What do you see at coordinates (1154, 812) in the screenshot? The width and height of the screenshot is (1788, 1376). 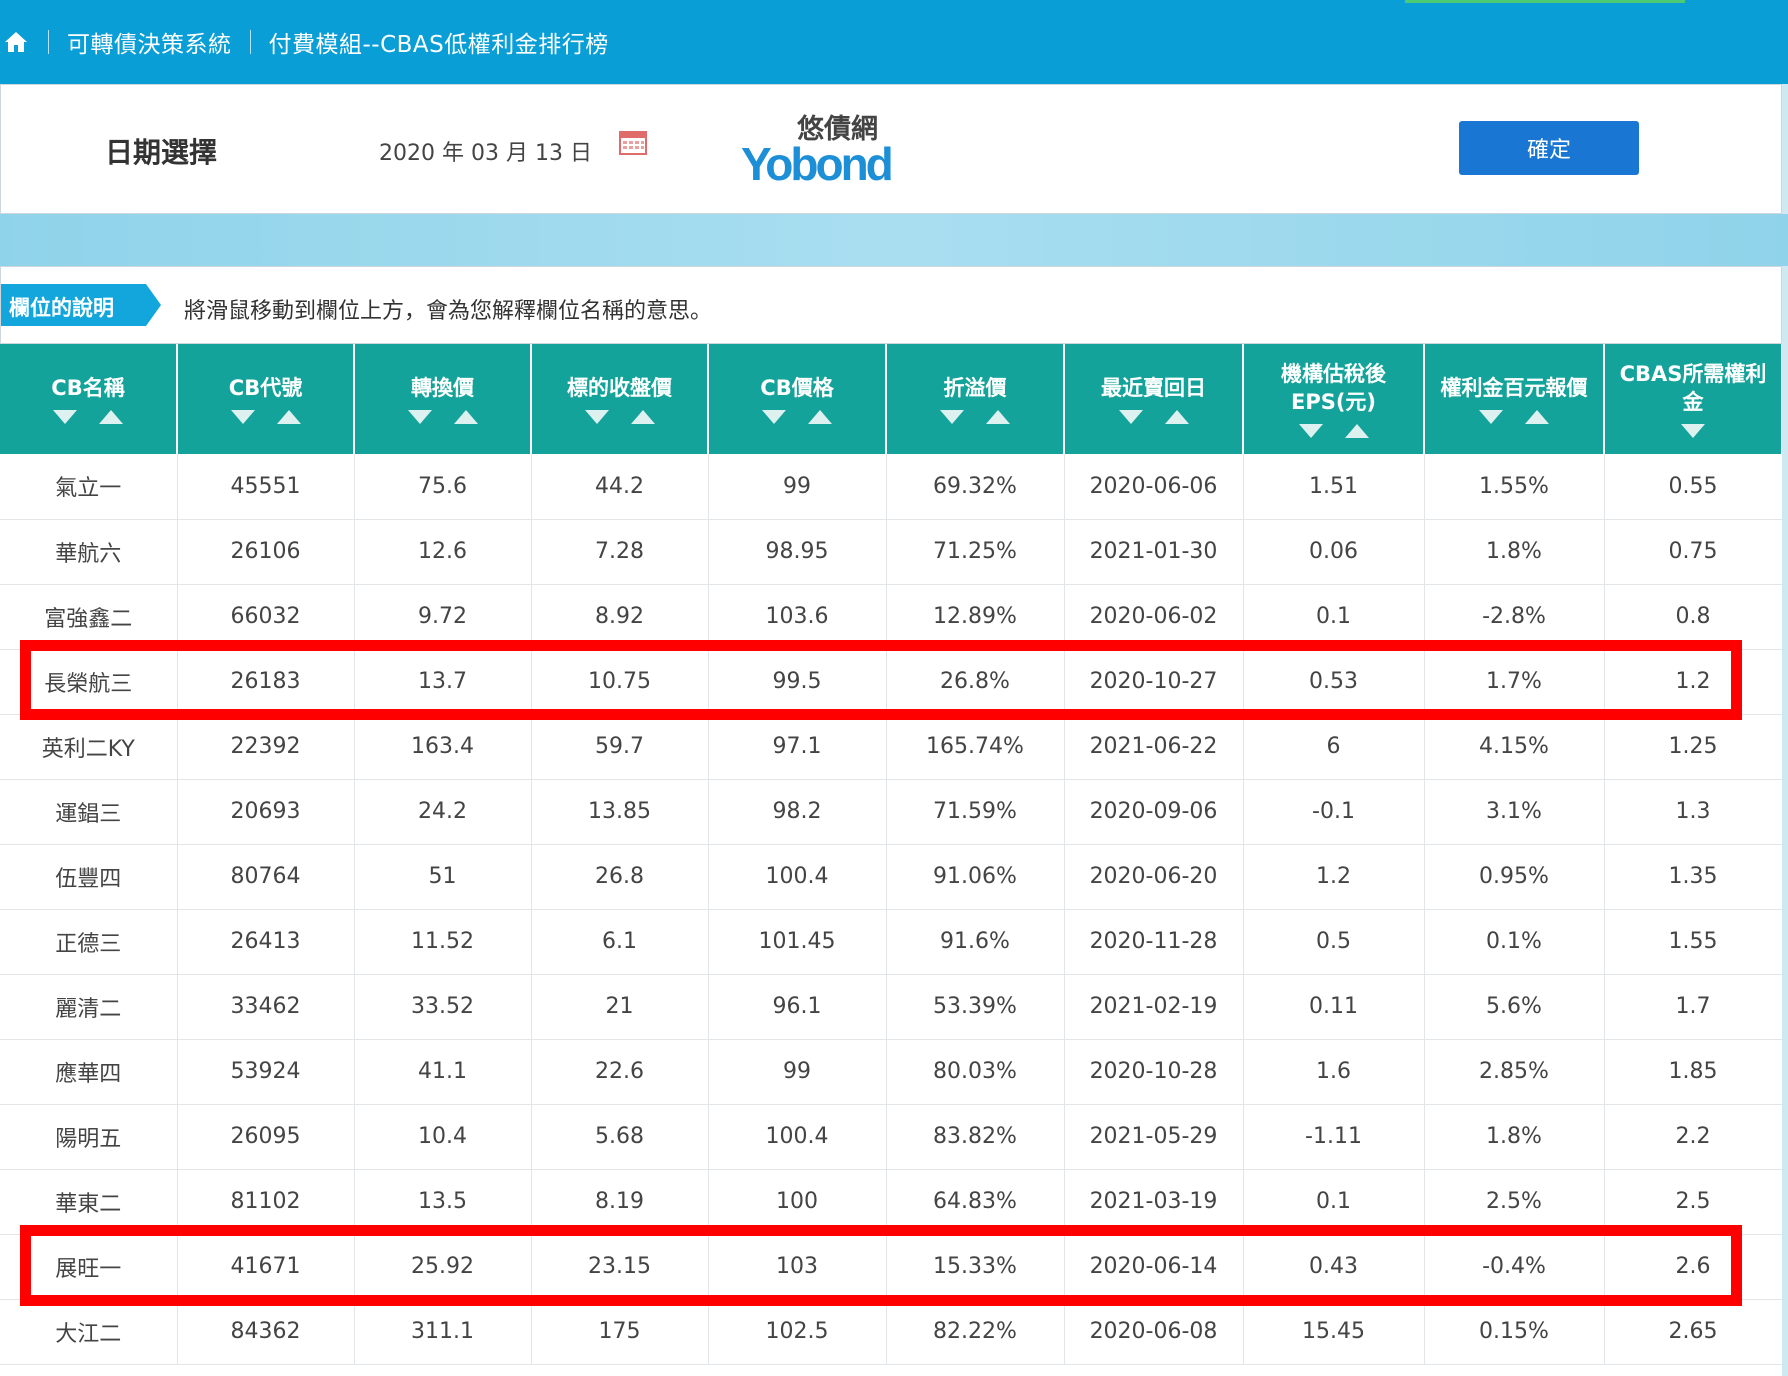 I see `table-cell: 2020-09-06` at bounding box center [1154, 812].